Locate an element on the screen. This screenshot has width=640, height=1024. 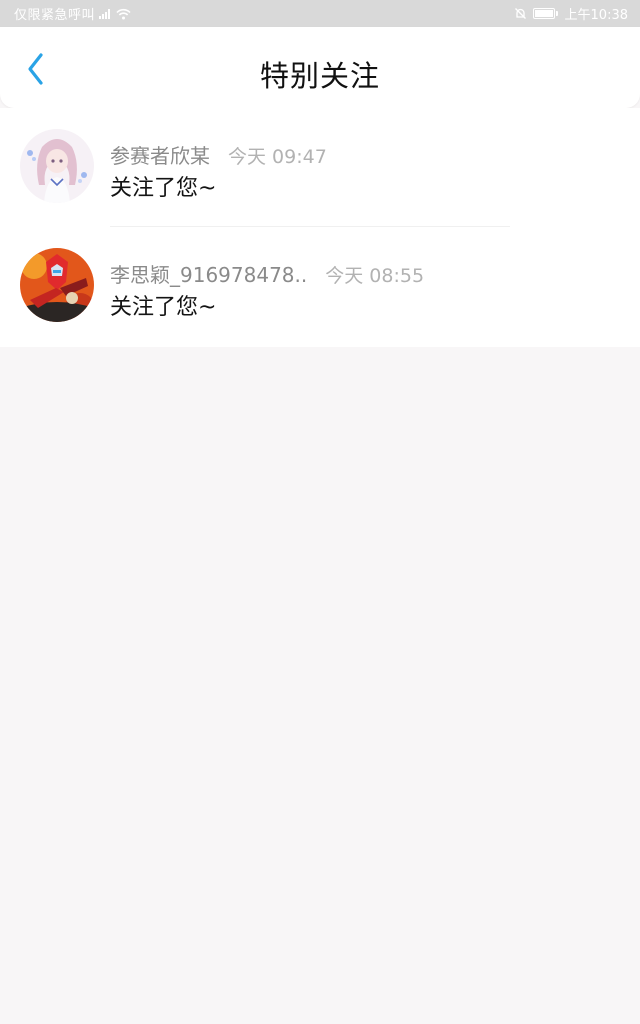
wifi-icon is located at coordinates (123, 13).